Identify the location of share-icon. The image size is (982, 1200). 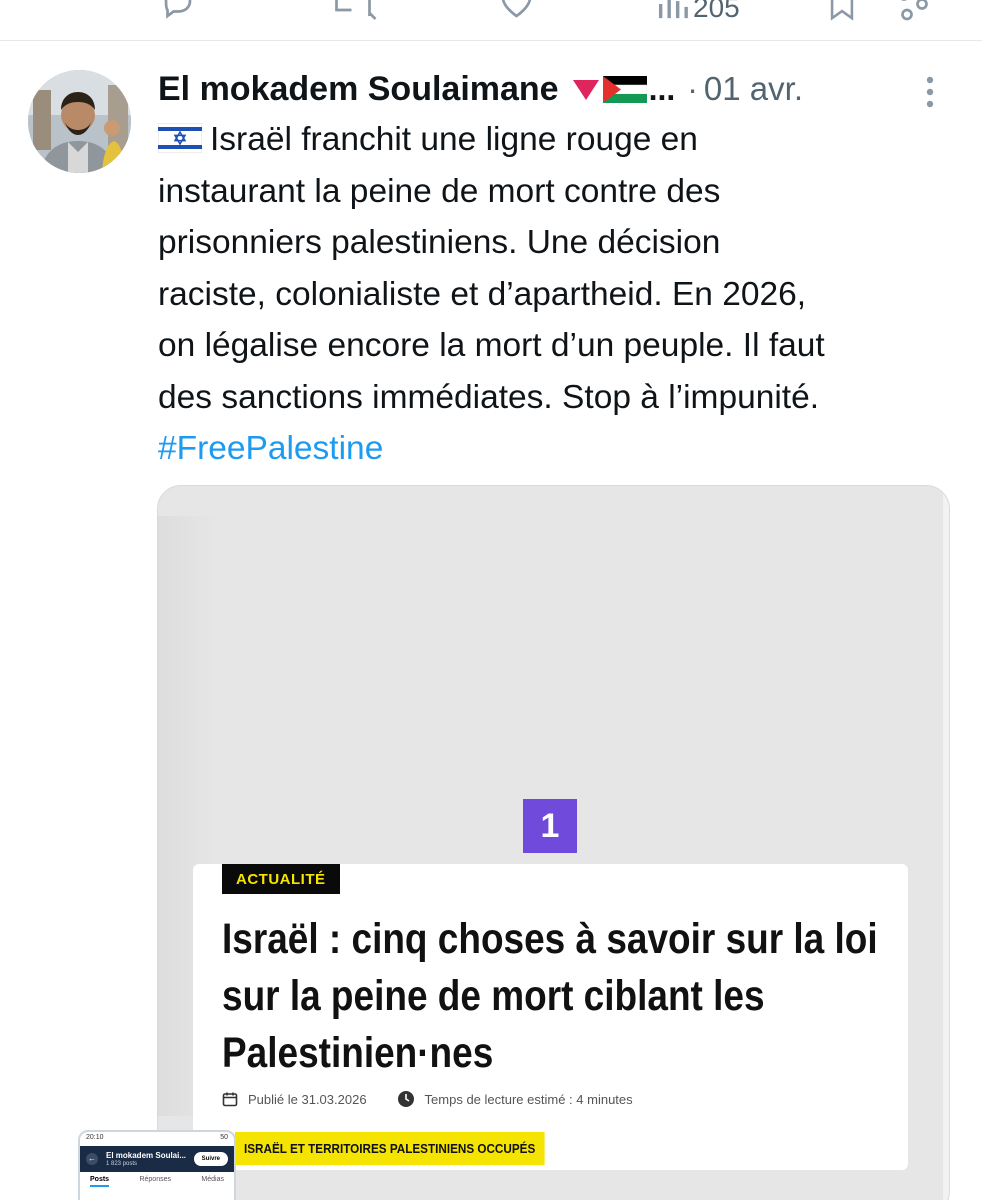
(913, 11).